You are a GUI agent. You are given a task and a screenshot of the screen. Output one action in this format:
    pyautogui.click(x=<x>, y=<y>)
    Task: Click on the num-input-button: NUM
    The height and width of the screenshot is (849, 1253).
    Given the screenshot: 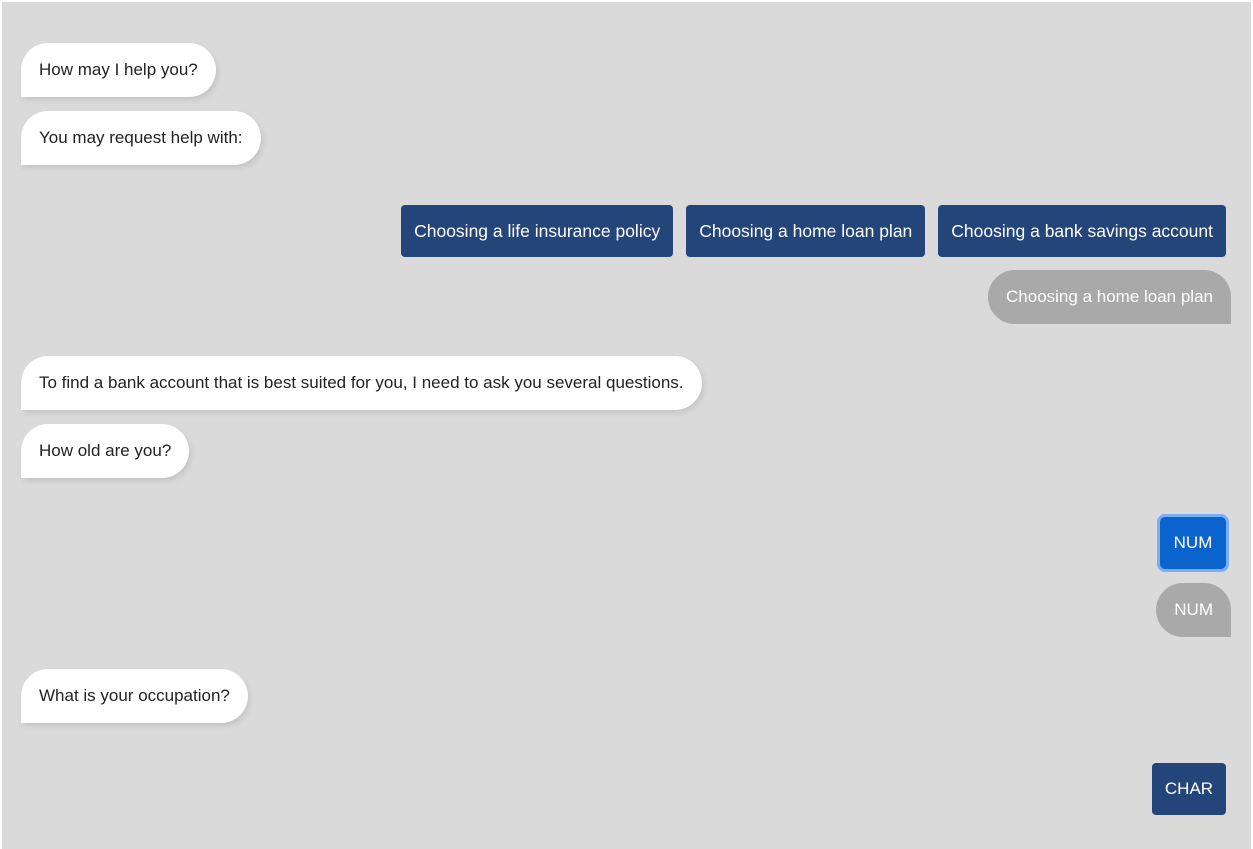 What is the action you would take?
    pyautogui.click(x=1193, y=543)
    